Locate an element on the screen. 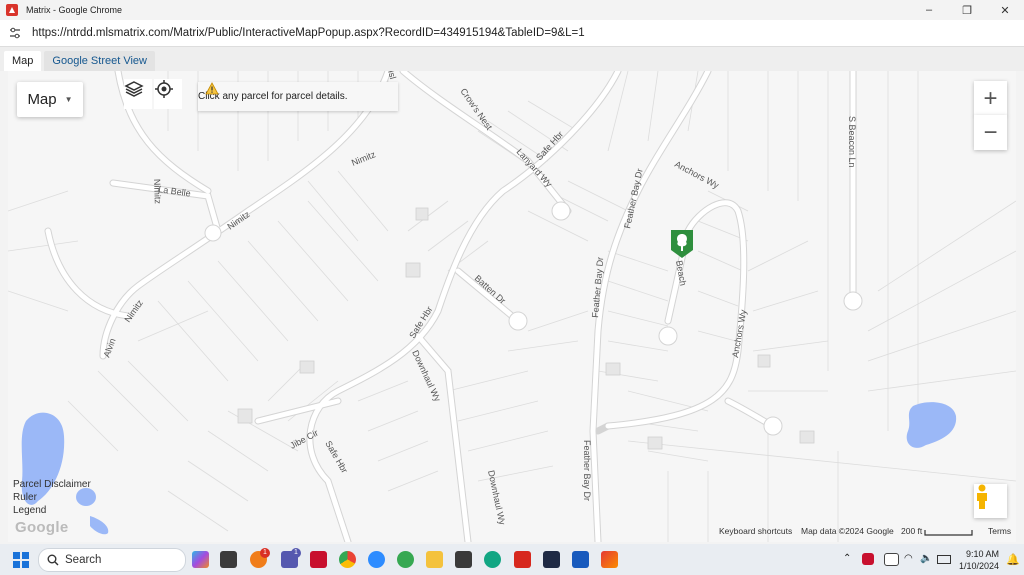 Image resolution: width=1024 pixels, height=575 pixels. zoom-icon is located at coordinates (376, 559).